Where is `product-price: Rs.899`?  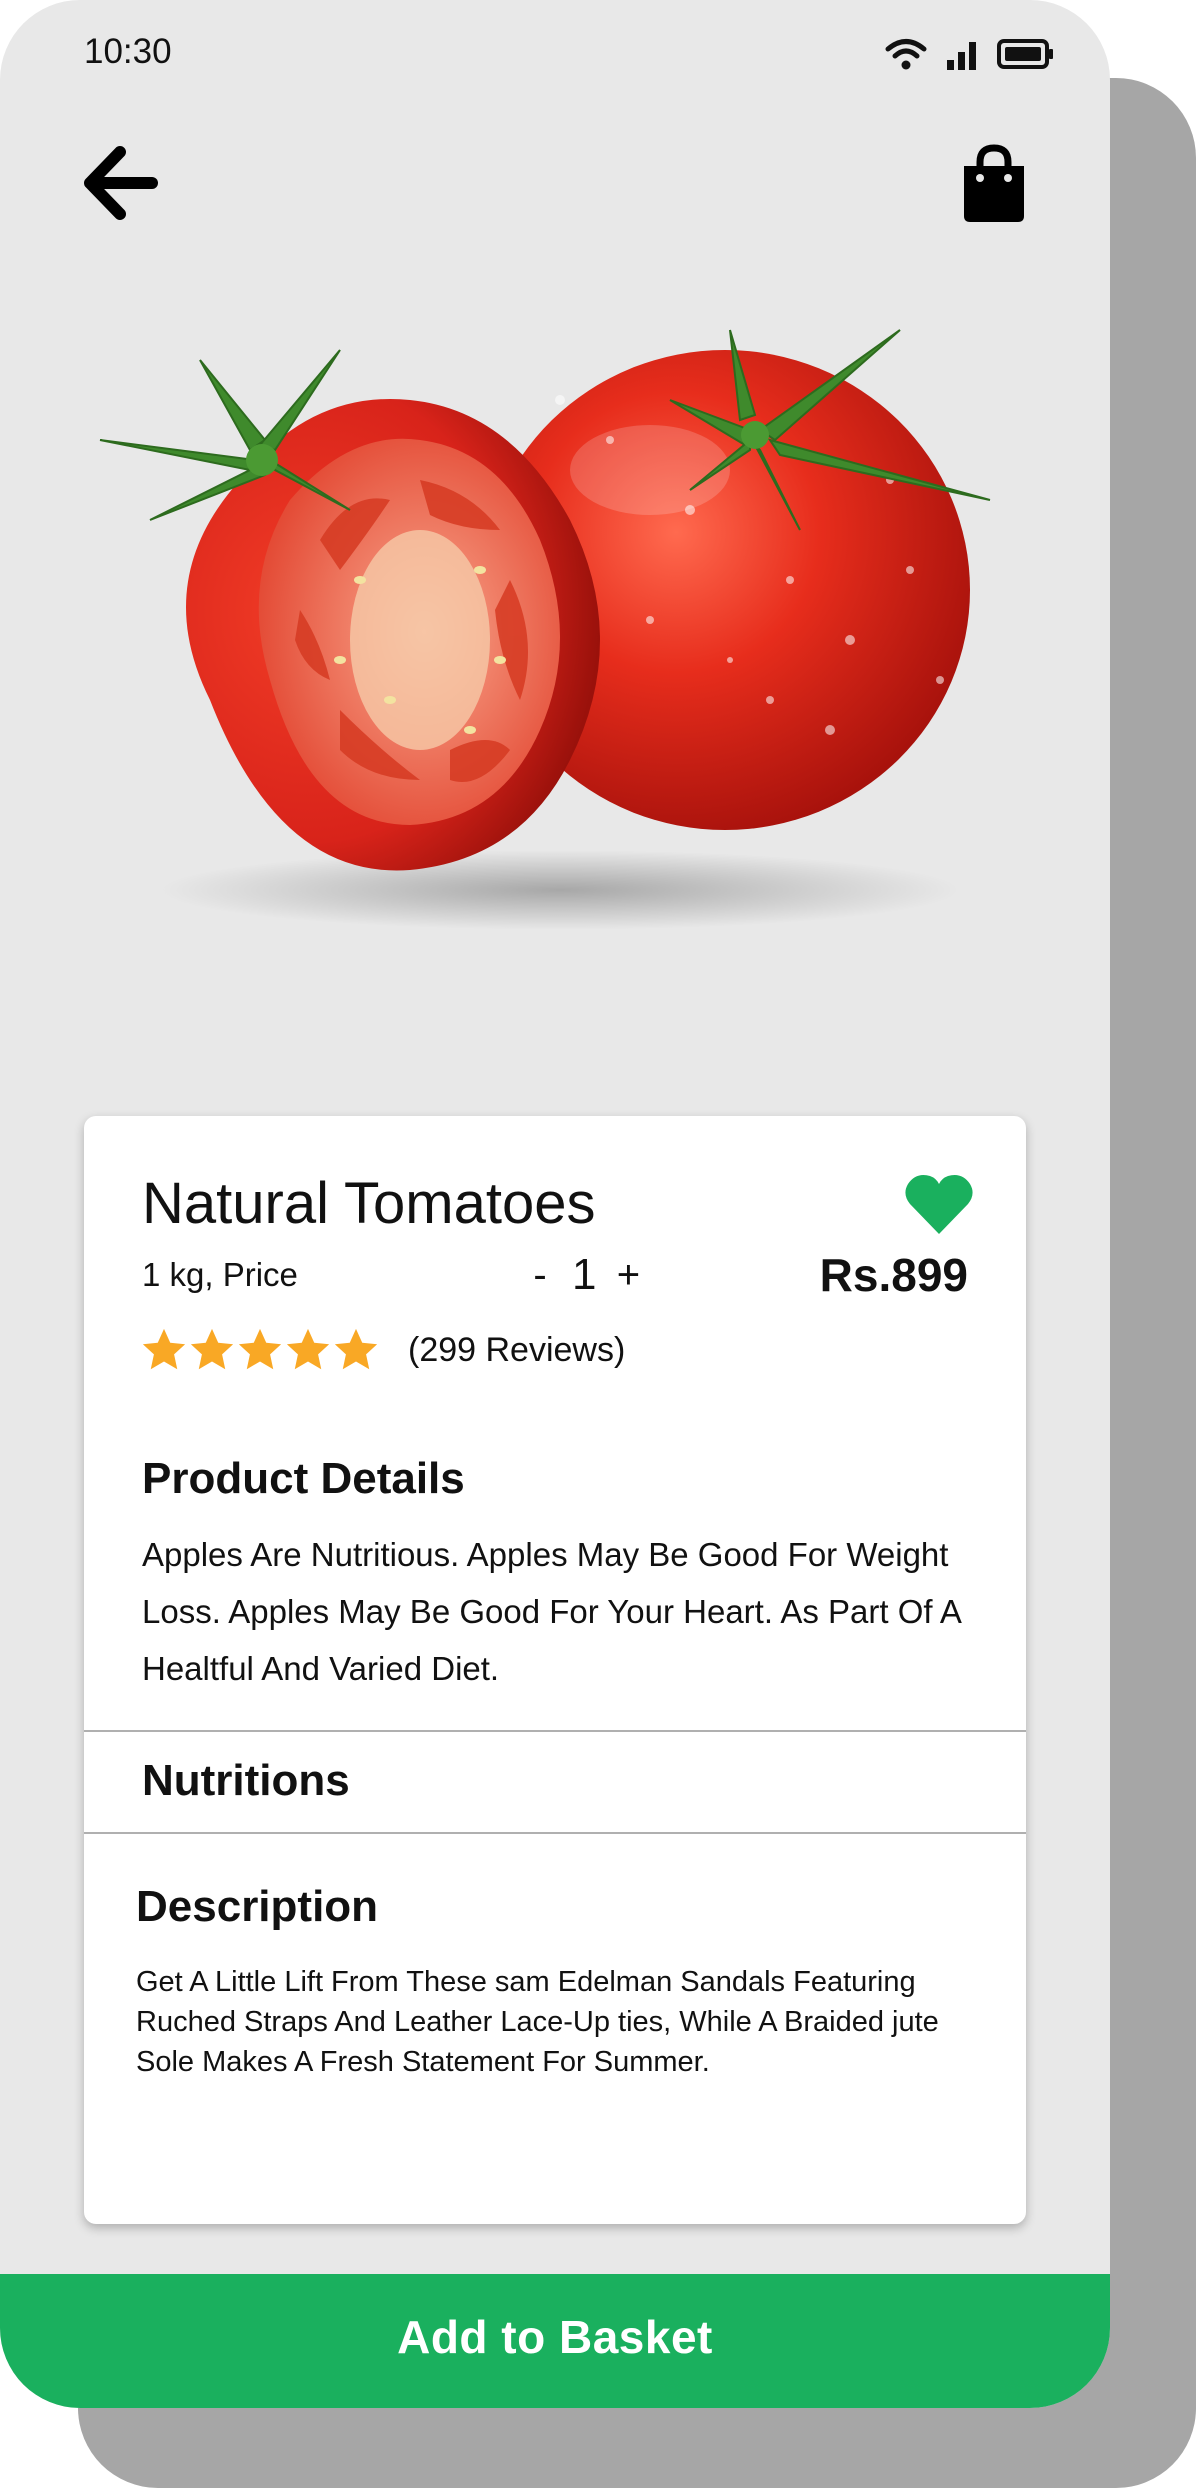 product-price: Rs.899 is located at coordinates (893, 1275).